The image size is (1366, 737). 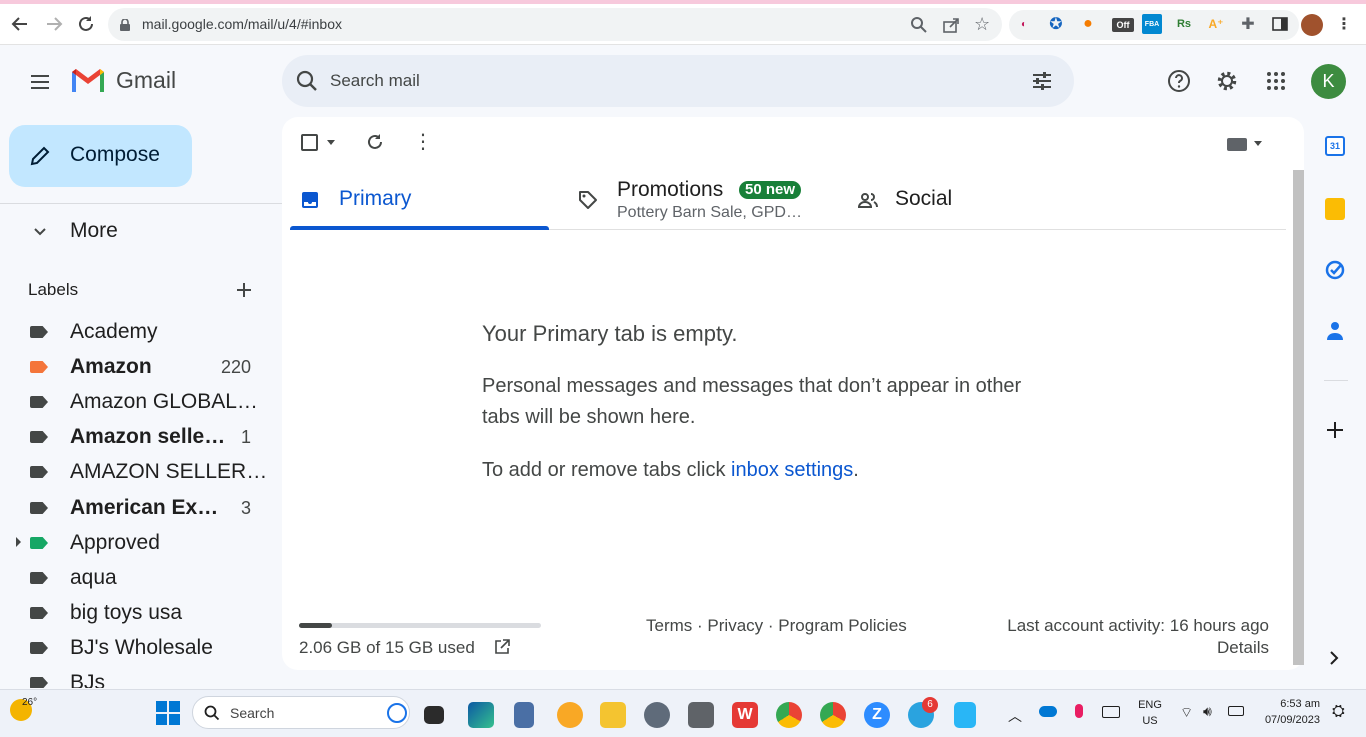 I want to click on keyboard-tray-icon, so click(x=1111, y=712).